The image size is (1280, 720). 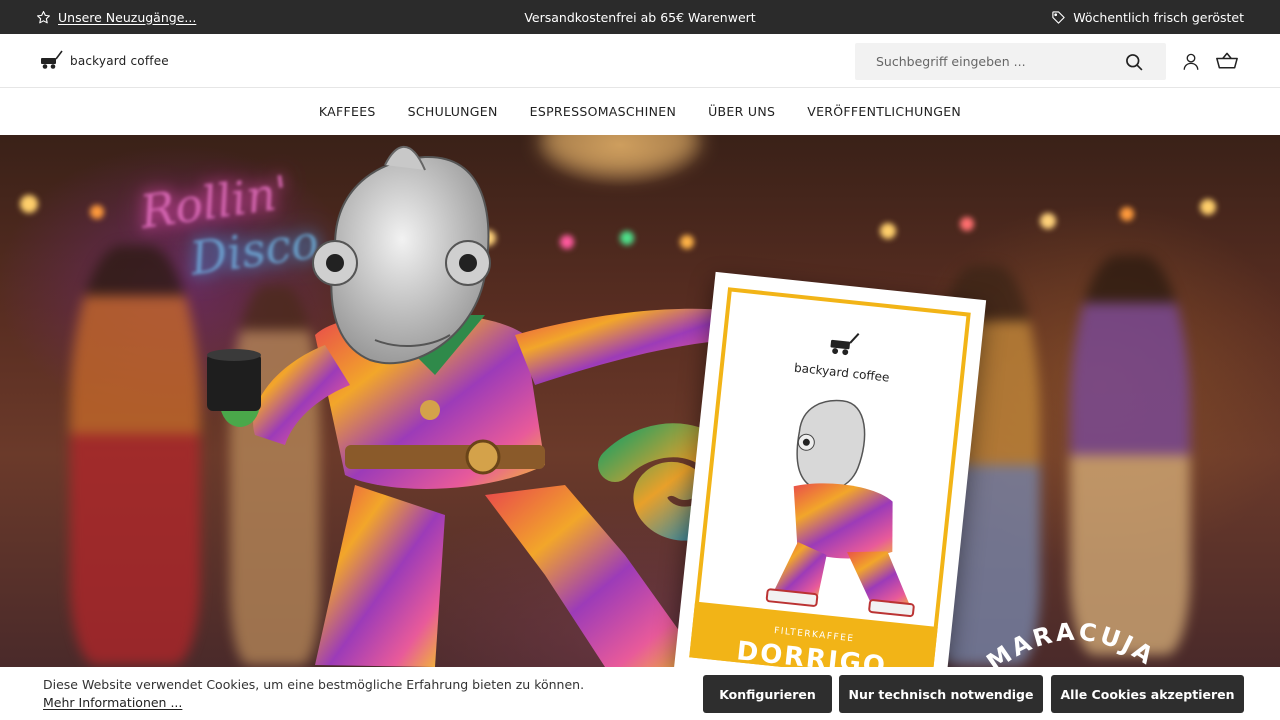 I want to click on fresh-roast-notice: Wöchentlich frisch geröstet, so click(x=1147, y=17).